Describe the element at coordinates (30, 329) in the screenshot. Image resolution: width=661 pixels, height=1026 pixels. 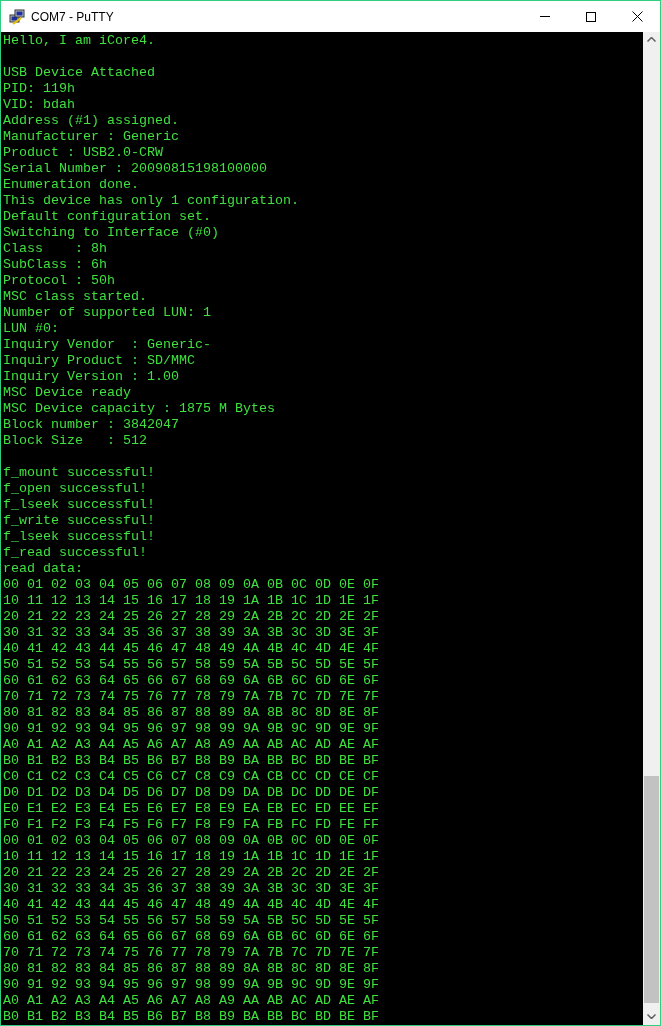
I see `terminal-line: LUN #0:` at that location.